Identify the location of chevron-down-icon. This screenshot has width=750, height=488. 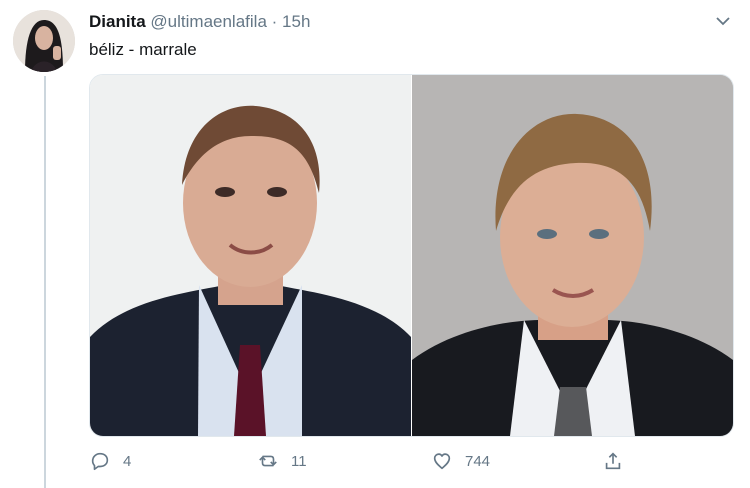
(723, 21).